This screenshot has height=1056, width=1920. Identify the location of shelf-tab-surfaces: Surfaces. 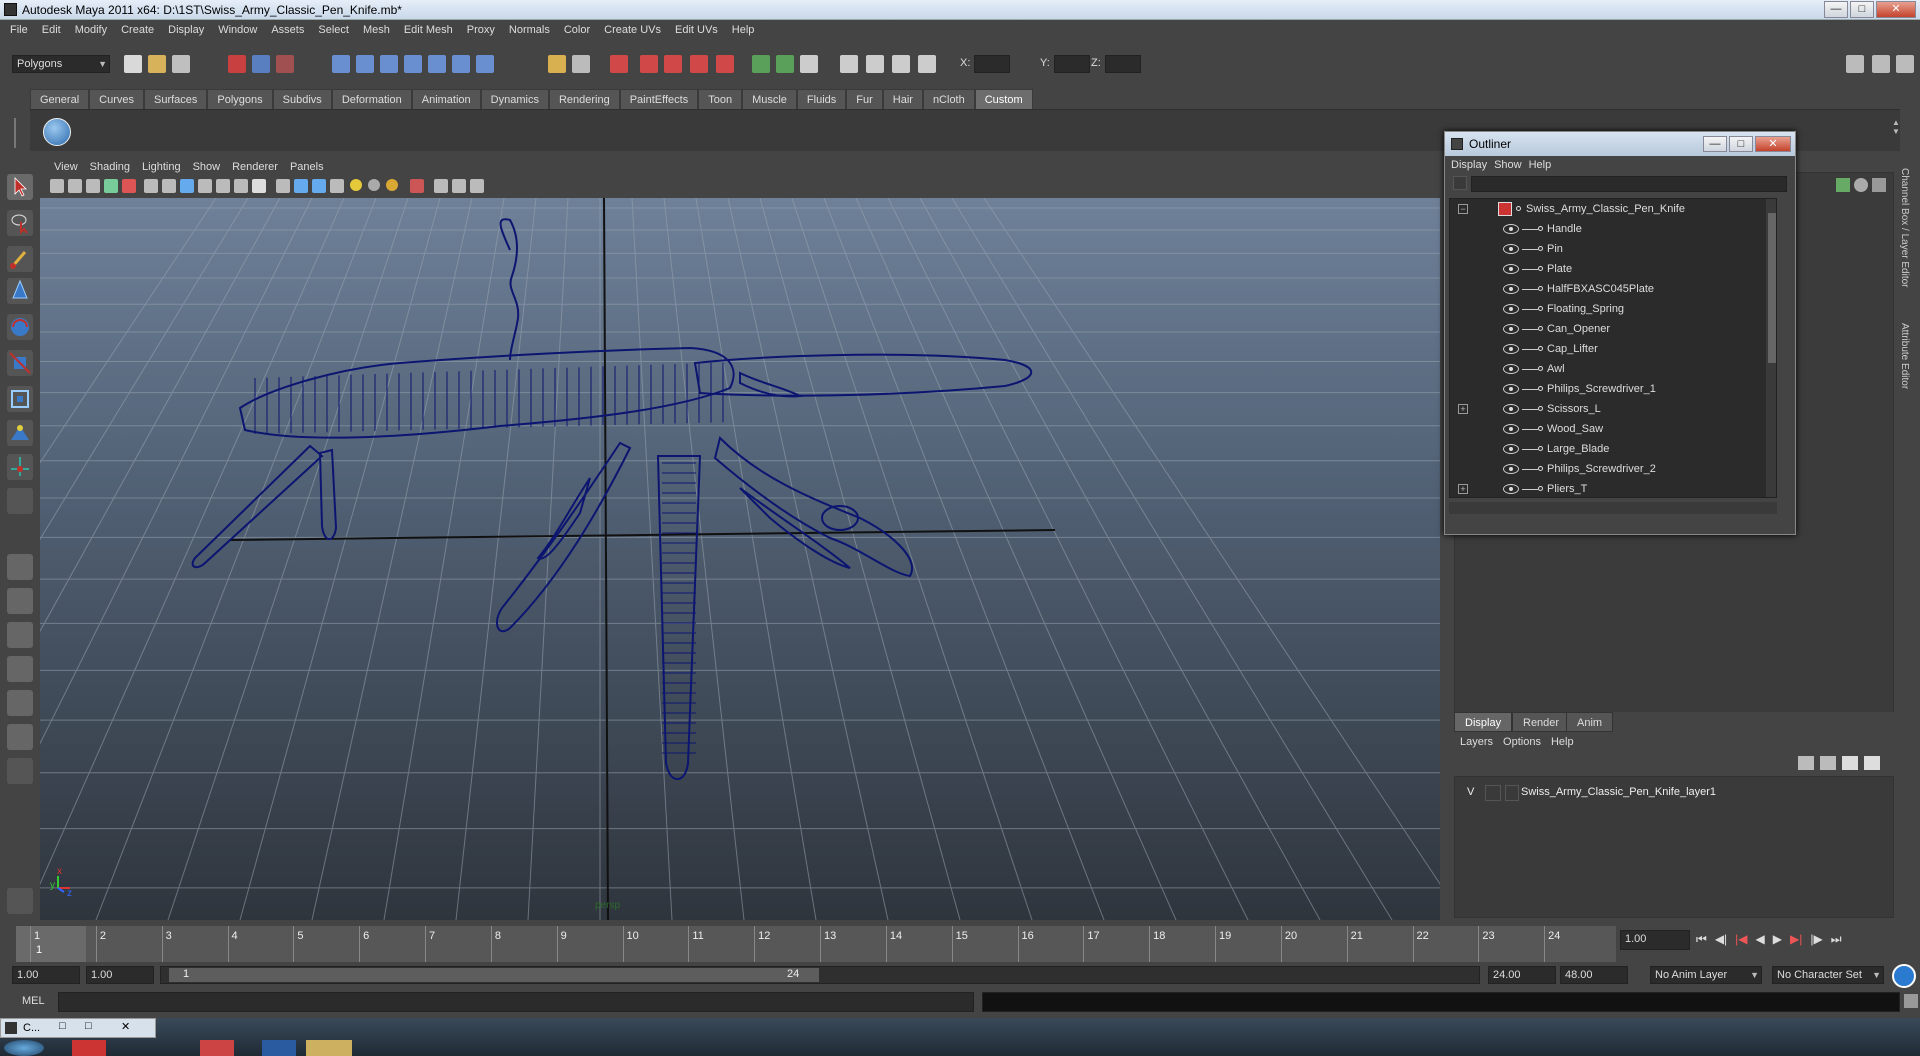
(175, 99).